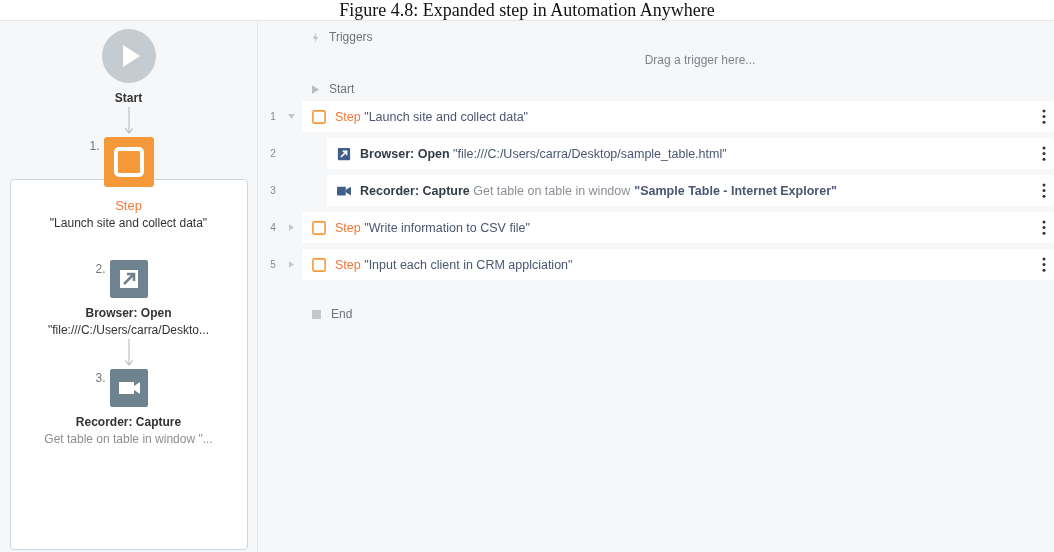 The image size is (1054, 552). I want to click on line-number: 2, so click(273, 153).